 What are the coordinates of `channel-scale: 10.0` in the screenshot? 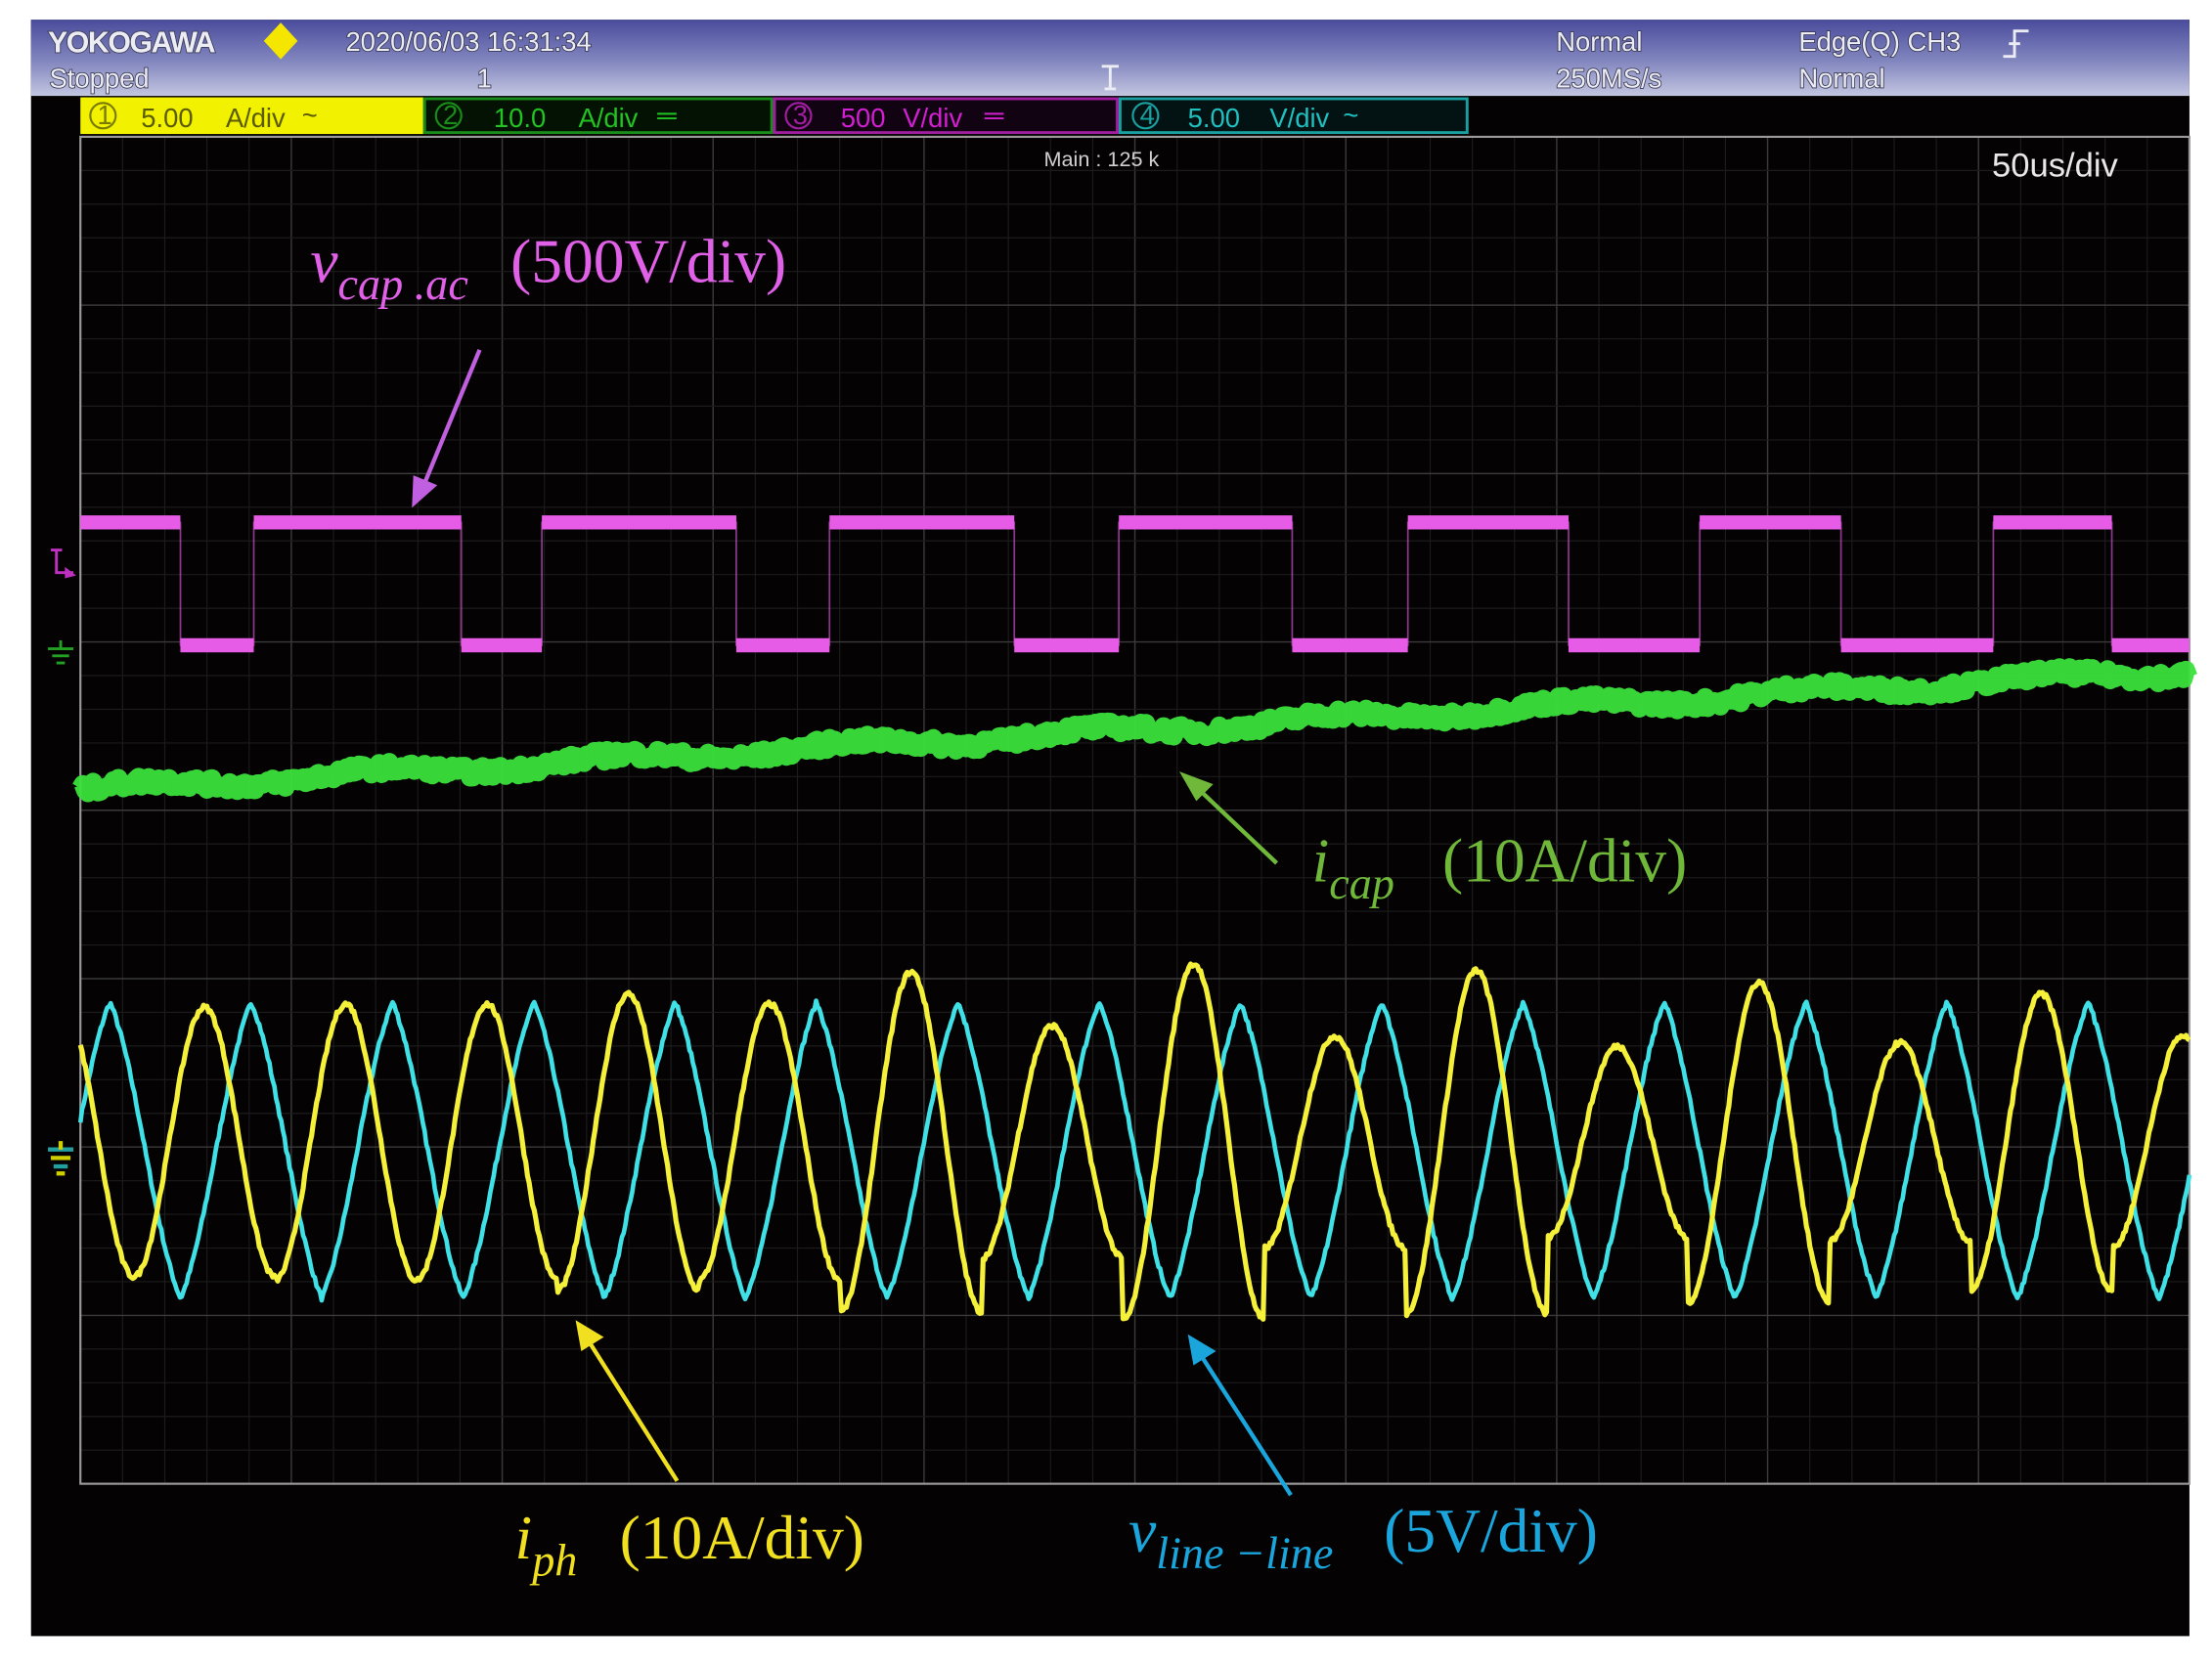 It's located at (520, 118).